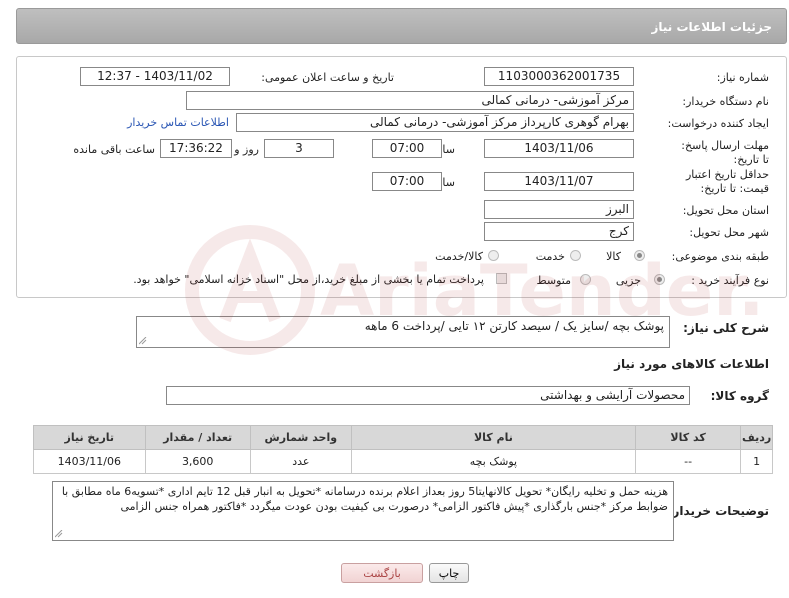  I want to click on category-option-goods: کالا, so click(613, 256).